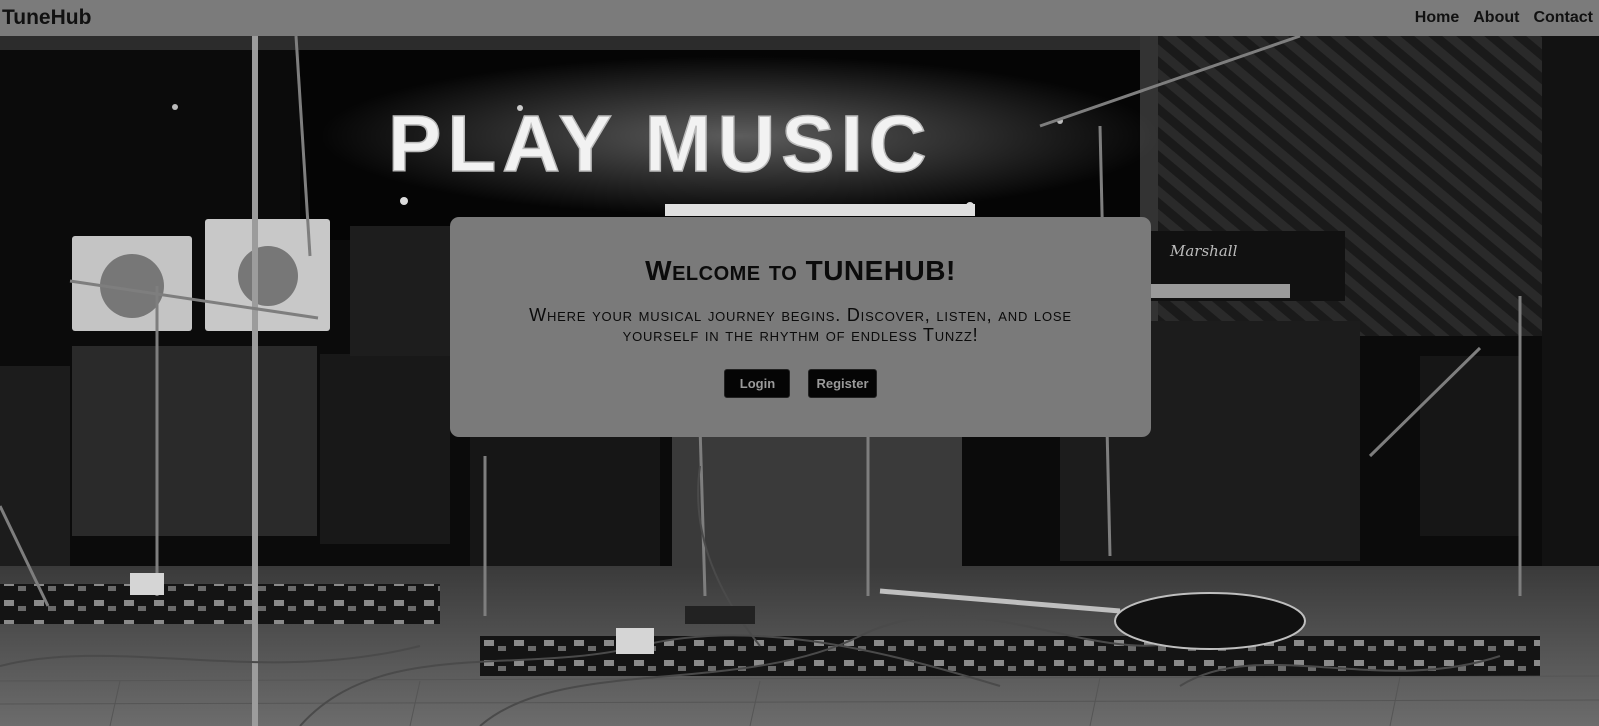 This screenshot has width=1599, height=726. I want to click on nav-links: Home About Contact, so click(1504, 18).